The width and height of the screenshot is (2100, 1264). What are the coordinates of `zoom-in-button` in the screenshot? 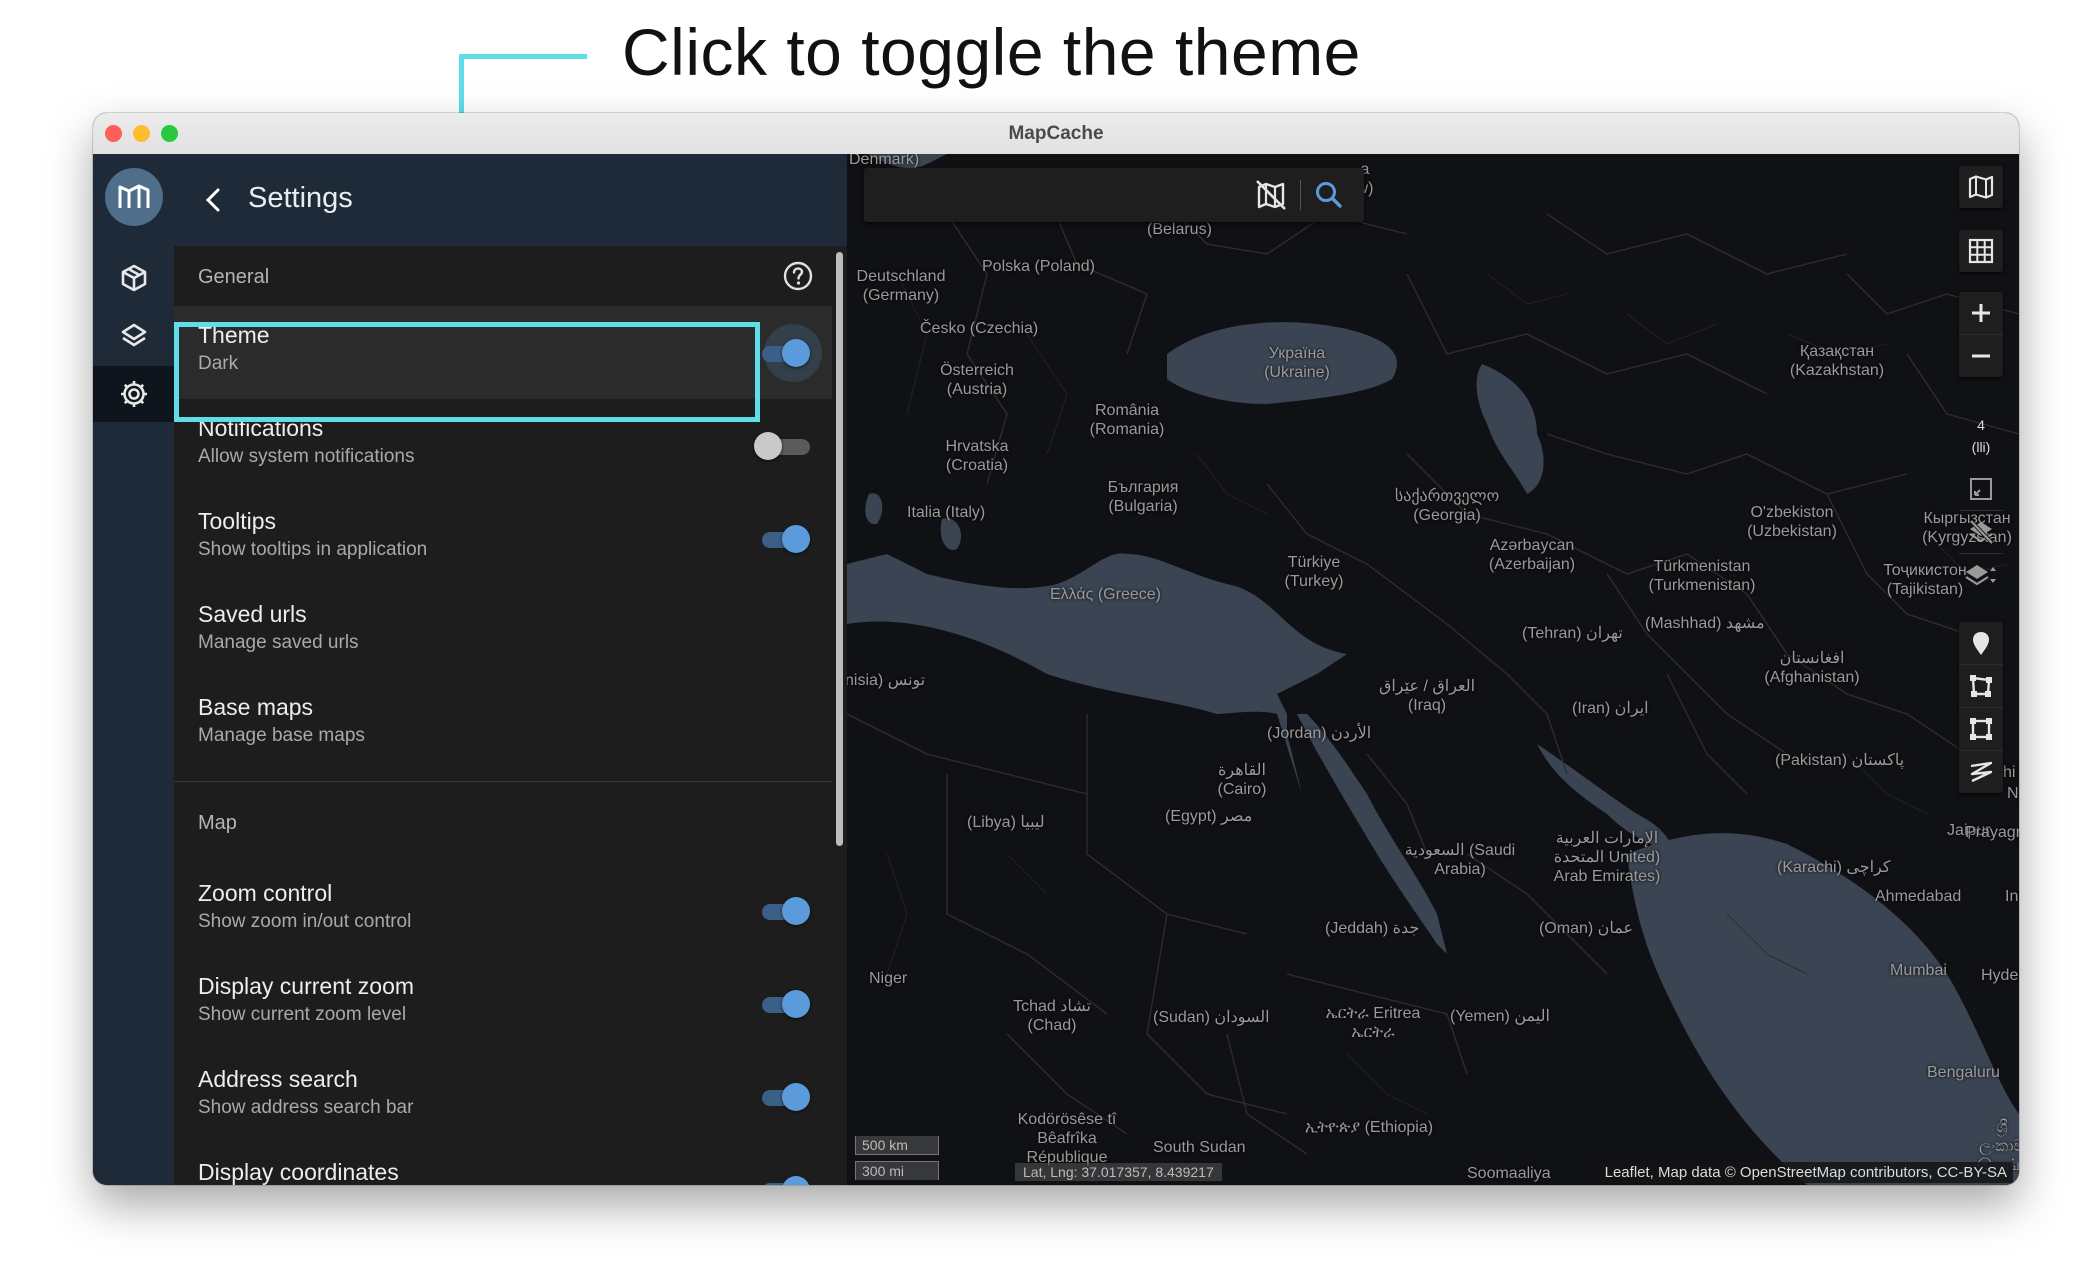 It's located at (1981, 313).